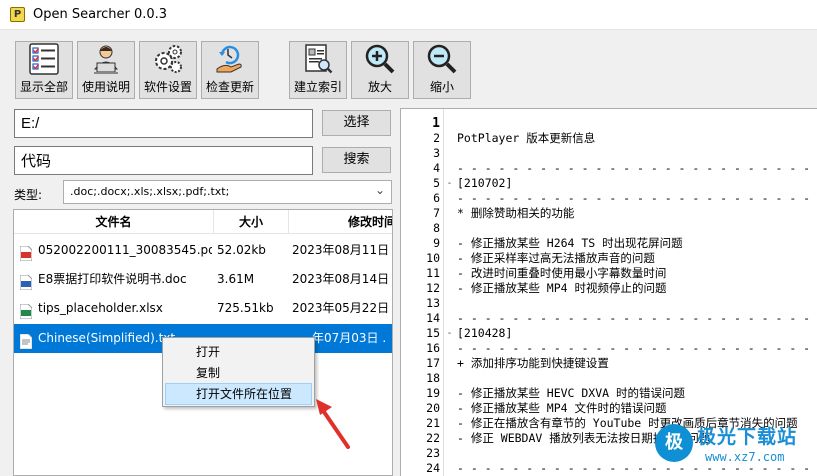 The width and height of the screenshot is (817, 476). What do you see at coordinates (609, 333) in the screenshot?
I see `editor-line: 15- [210428]` at bounding box center [609, 333].